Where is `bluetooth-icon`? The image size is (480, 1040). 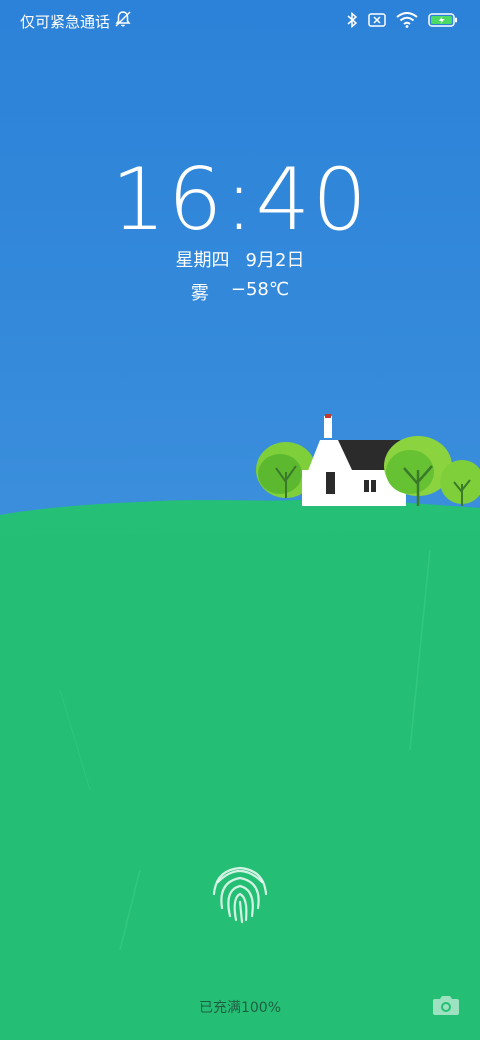
bluetooth-icon is located at coordinates (352, 22).